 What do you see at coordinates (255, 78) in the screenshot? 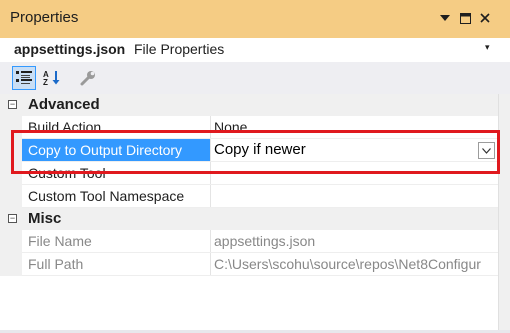
I see `properties-toolbar: A Z` at bounding box center [255, 78].